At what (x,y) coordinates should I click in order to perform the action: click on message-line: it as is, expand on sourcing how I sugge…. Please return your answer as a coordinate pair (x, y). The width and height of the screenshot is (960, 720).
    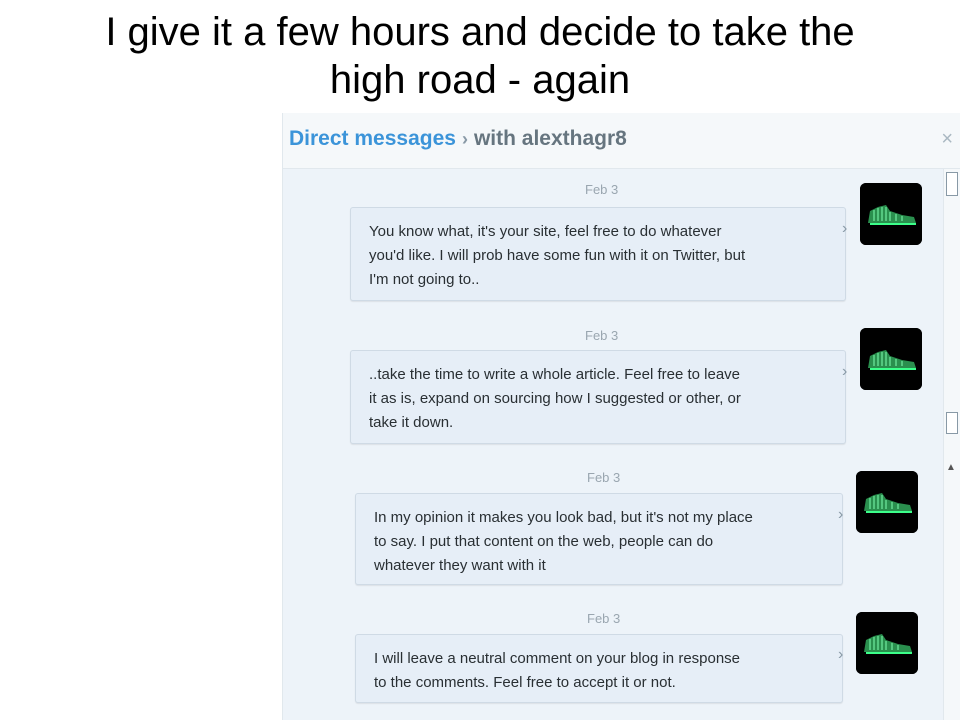
    Looking at the image, I should click on (555, 398).